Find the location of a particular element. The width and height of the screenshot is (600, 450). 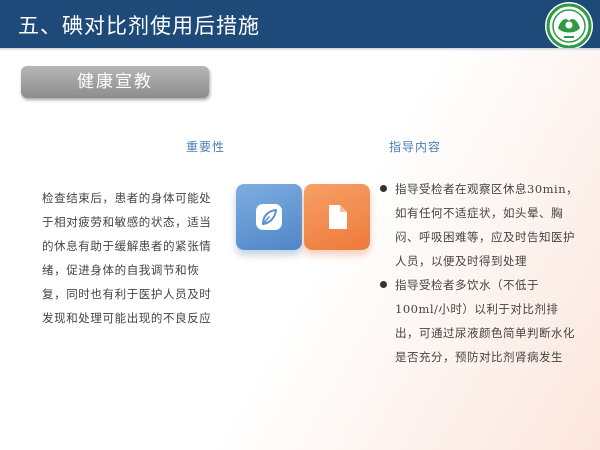

orange-icon-card is located at coordinates (337, 217).